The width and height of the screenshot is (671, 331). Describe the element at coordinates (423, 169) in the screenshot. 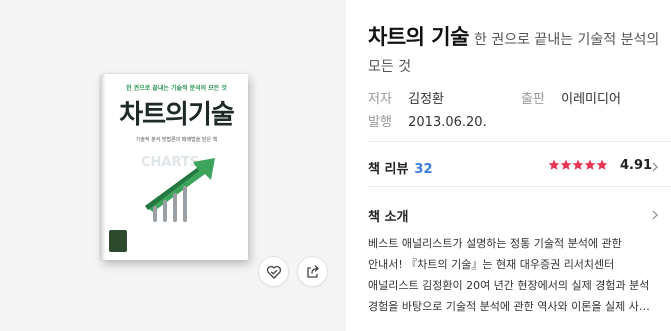

I see `review-count: 32` at that location.